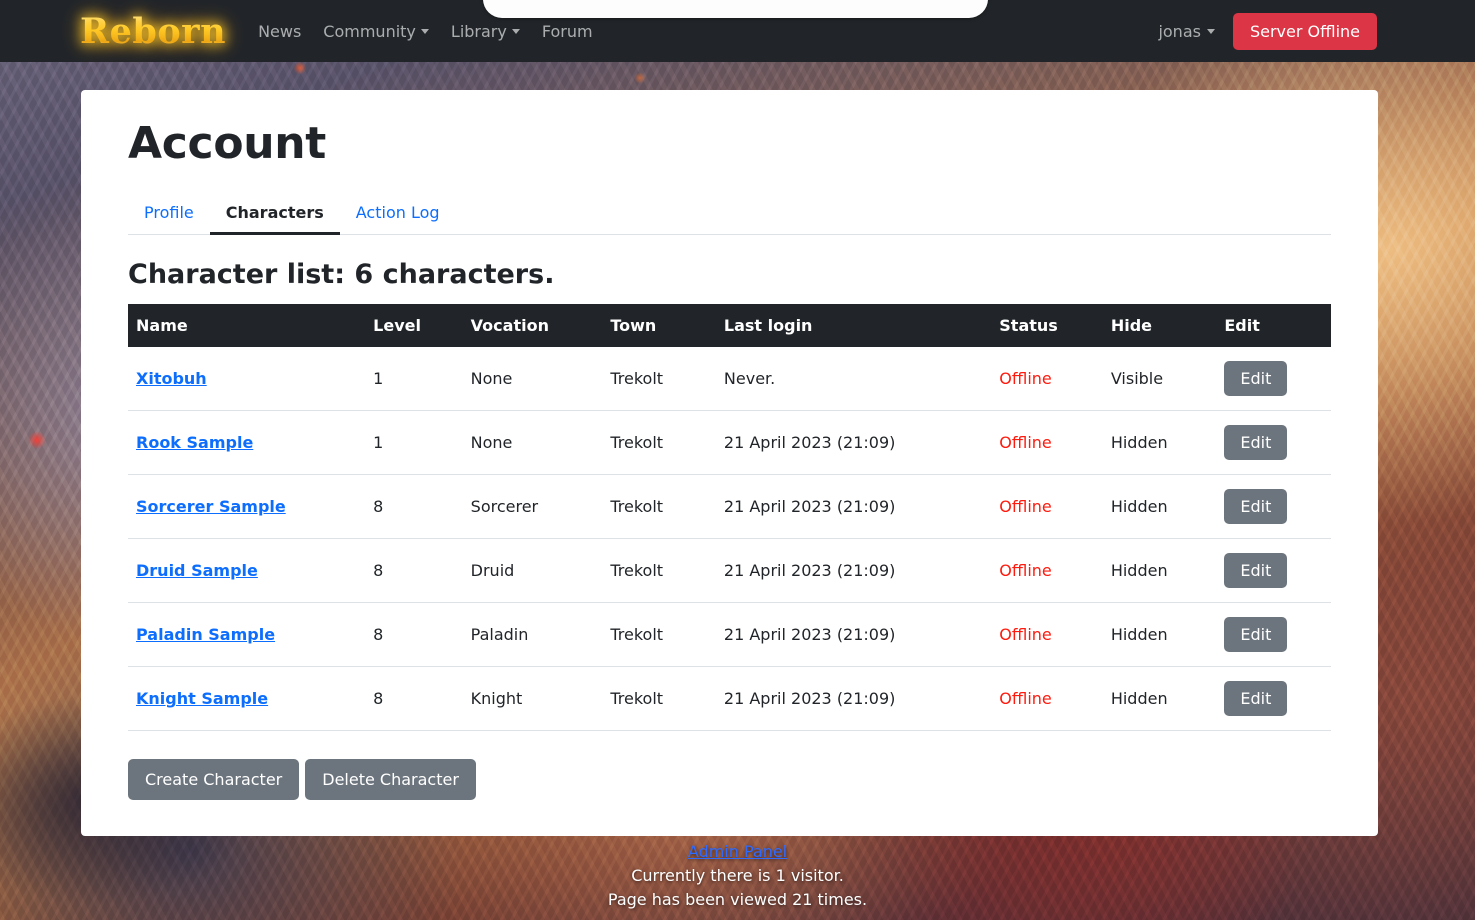  I want to click on cell-last-login: Never., so click(853, 379).